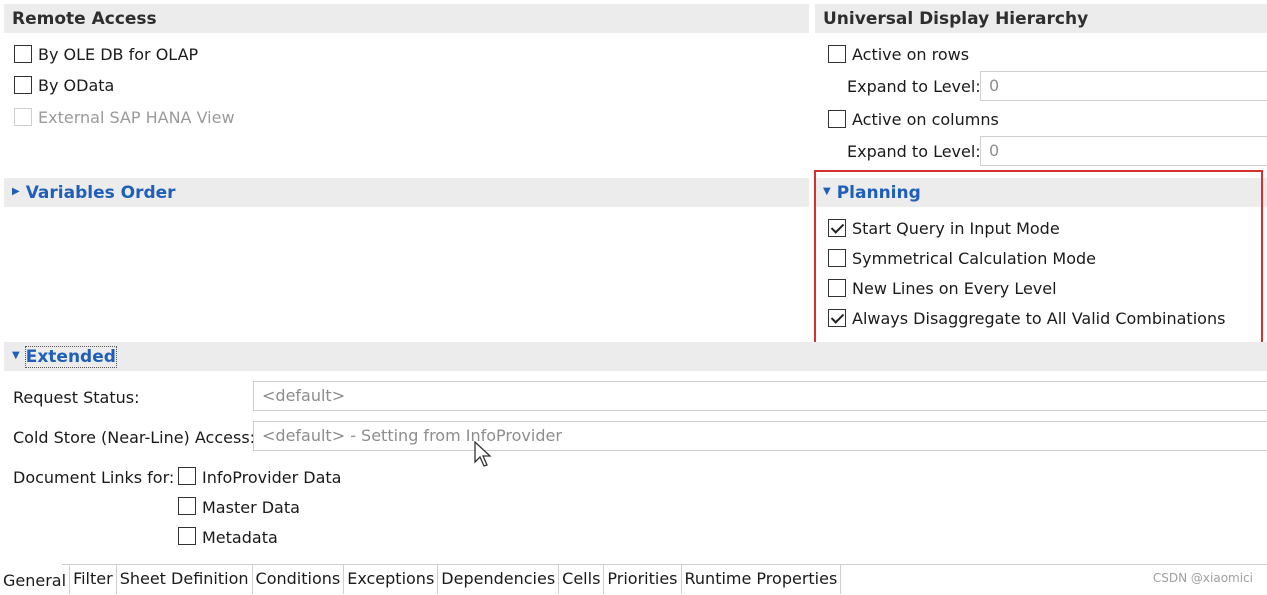 This screenshot has width=1267, height=595. I want to click on universal-display-header: Universal Display Hierarchy, so click(1041, 18).